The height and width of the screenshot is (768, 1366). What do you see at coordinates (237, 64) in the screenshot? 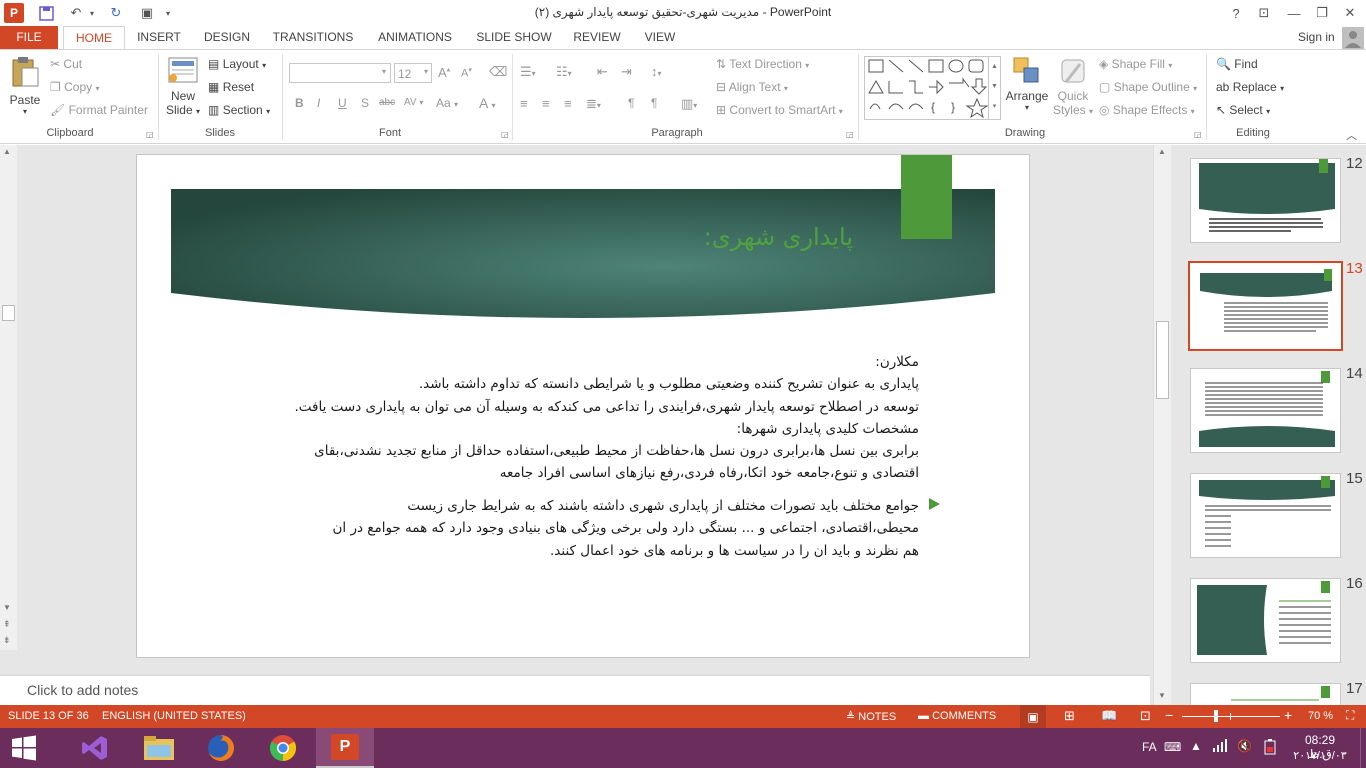
I see `layout-button: ▤ Layout ▾` at bounding box center [237, 64].